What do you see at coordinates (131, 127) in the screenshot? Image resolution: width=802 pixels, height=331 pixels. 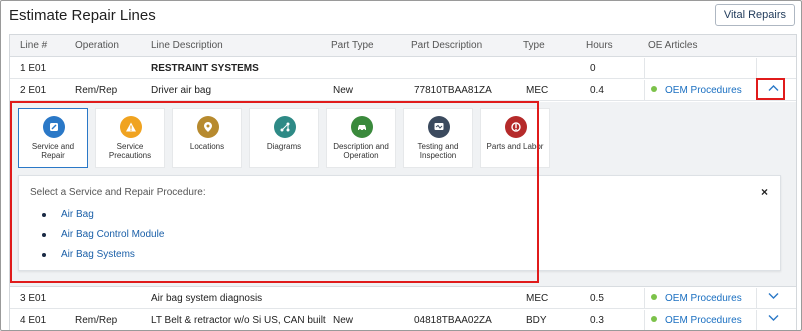 I see `warning-icon` at bounding box center [131, 127].